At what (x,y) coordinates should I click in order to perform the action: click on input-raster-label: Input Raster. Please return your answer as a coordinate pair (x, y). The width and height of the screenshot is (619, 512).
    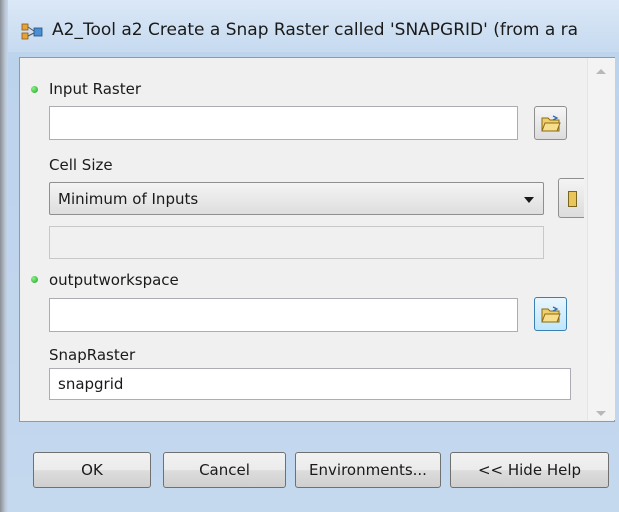
    Looking at the image, I should click on (95, 89).